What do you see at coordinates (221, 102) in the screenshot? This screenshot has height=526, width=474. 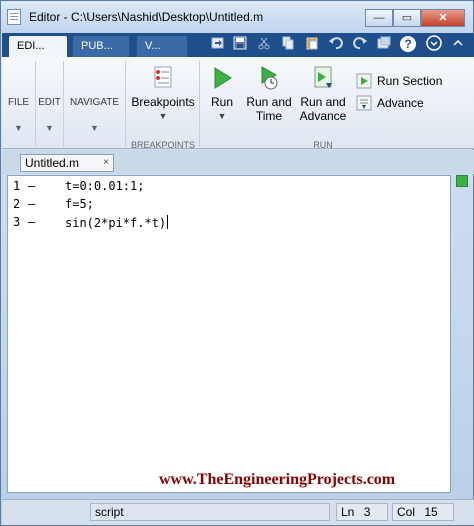 I see `run-label: Run` at bounding box center [221, 102].